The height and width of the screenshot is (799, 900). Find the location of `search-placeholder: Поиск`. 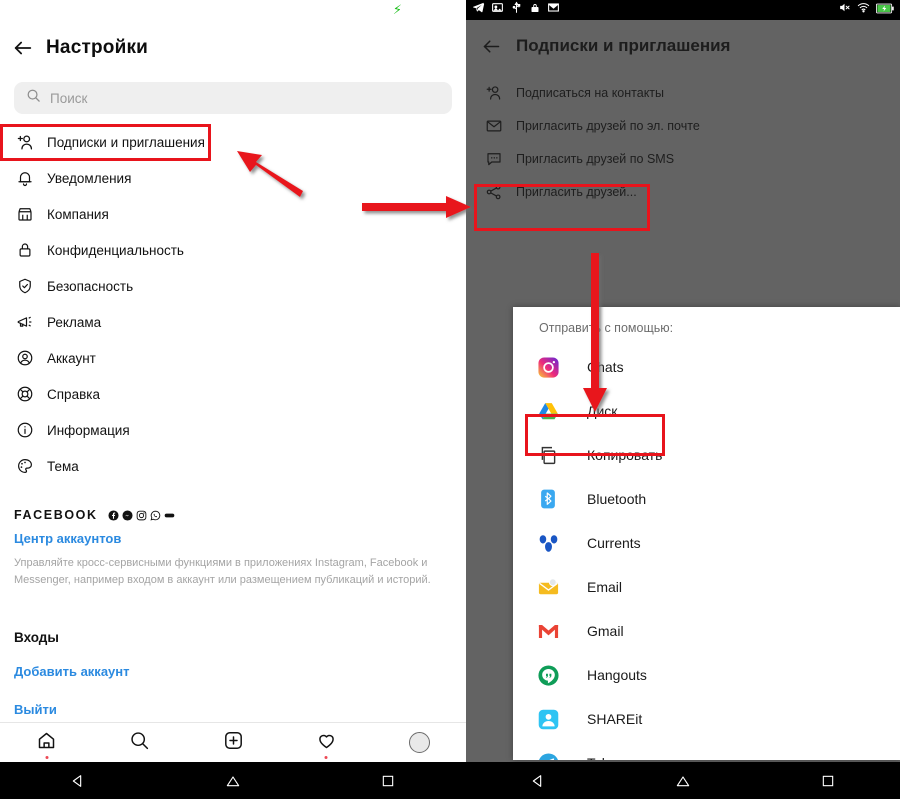

search-placeholder: Поиск is located at coordinates (69, 98).